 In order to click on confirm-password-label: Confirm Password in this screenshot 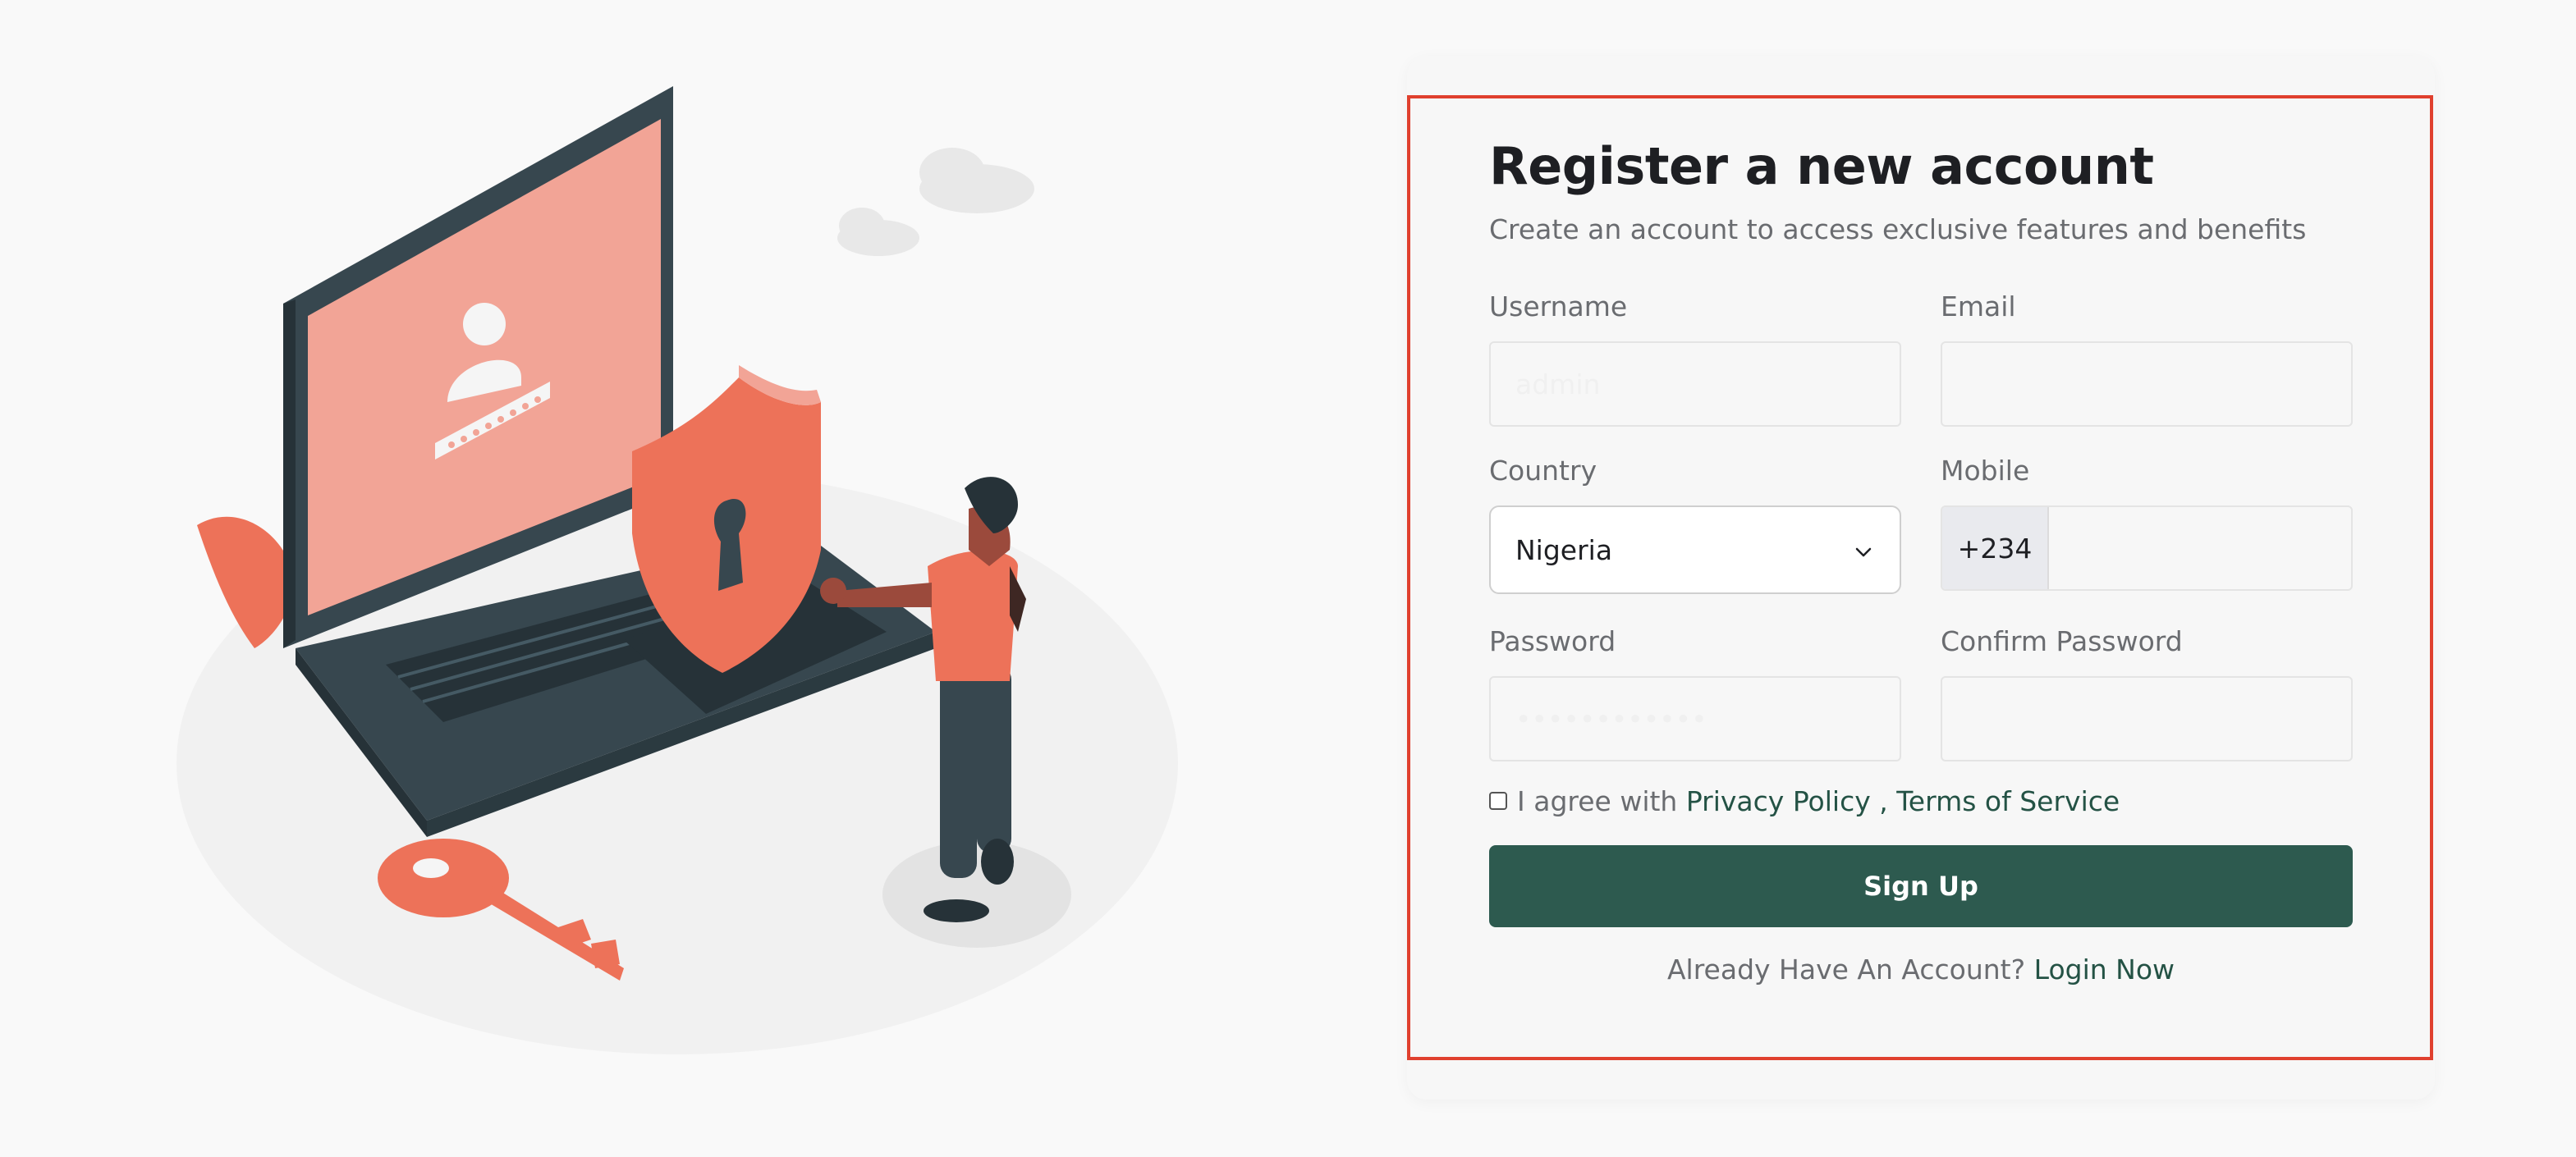, I will do `click(2062, 641)`.